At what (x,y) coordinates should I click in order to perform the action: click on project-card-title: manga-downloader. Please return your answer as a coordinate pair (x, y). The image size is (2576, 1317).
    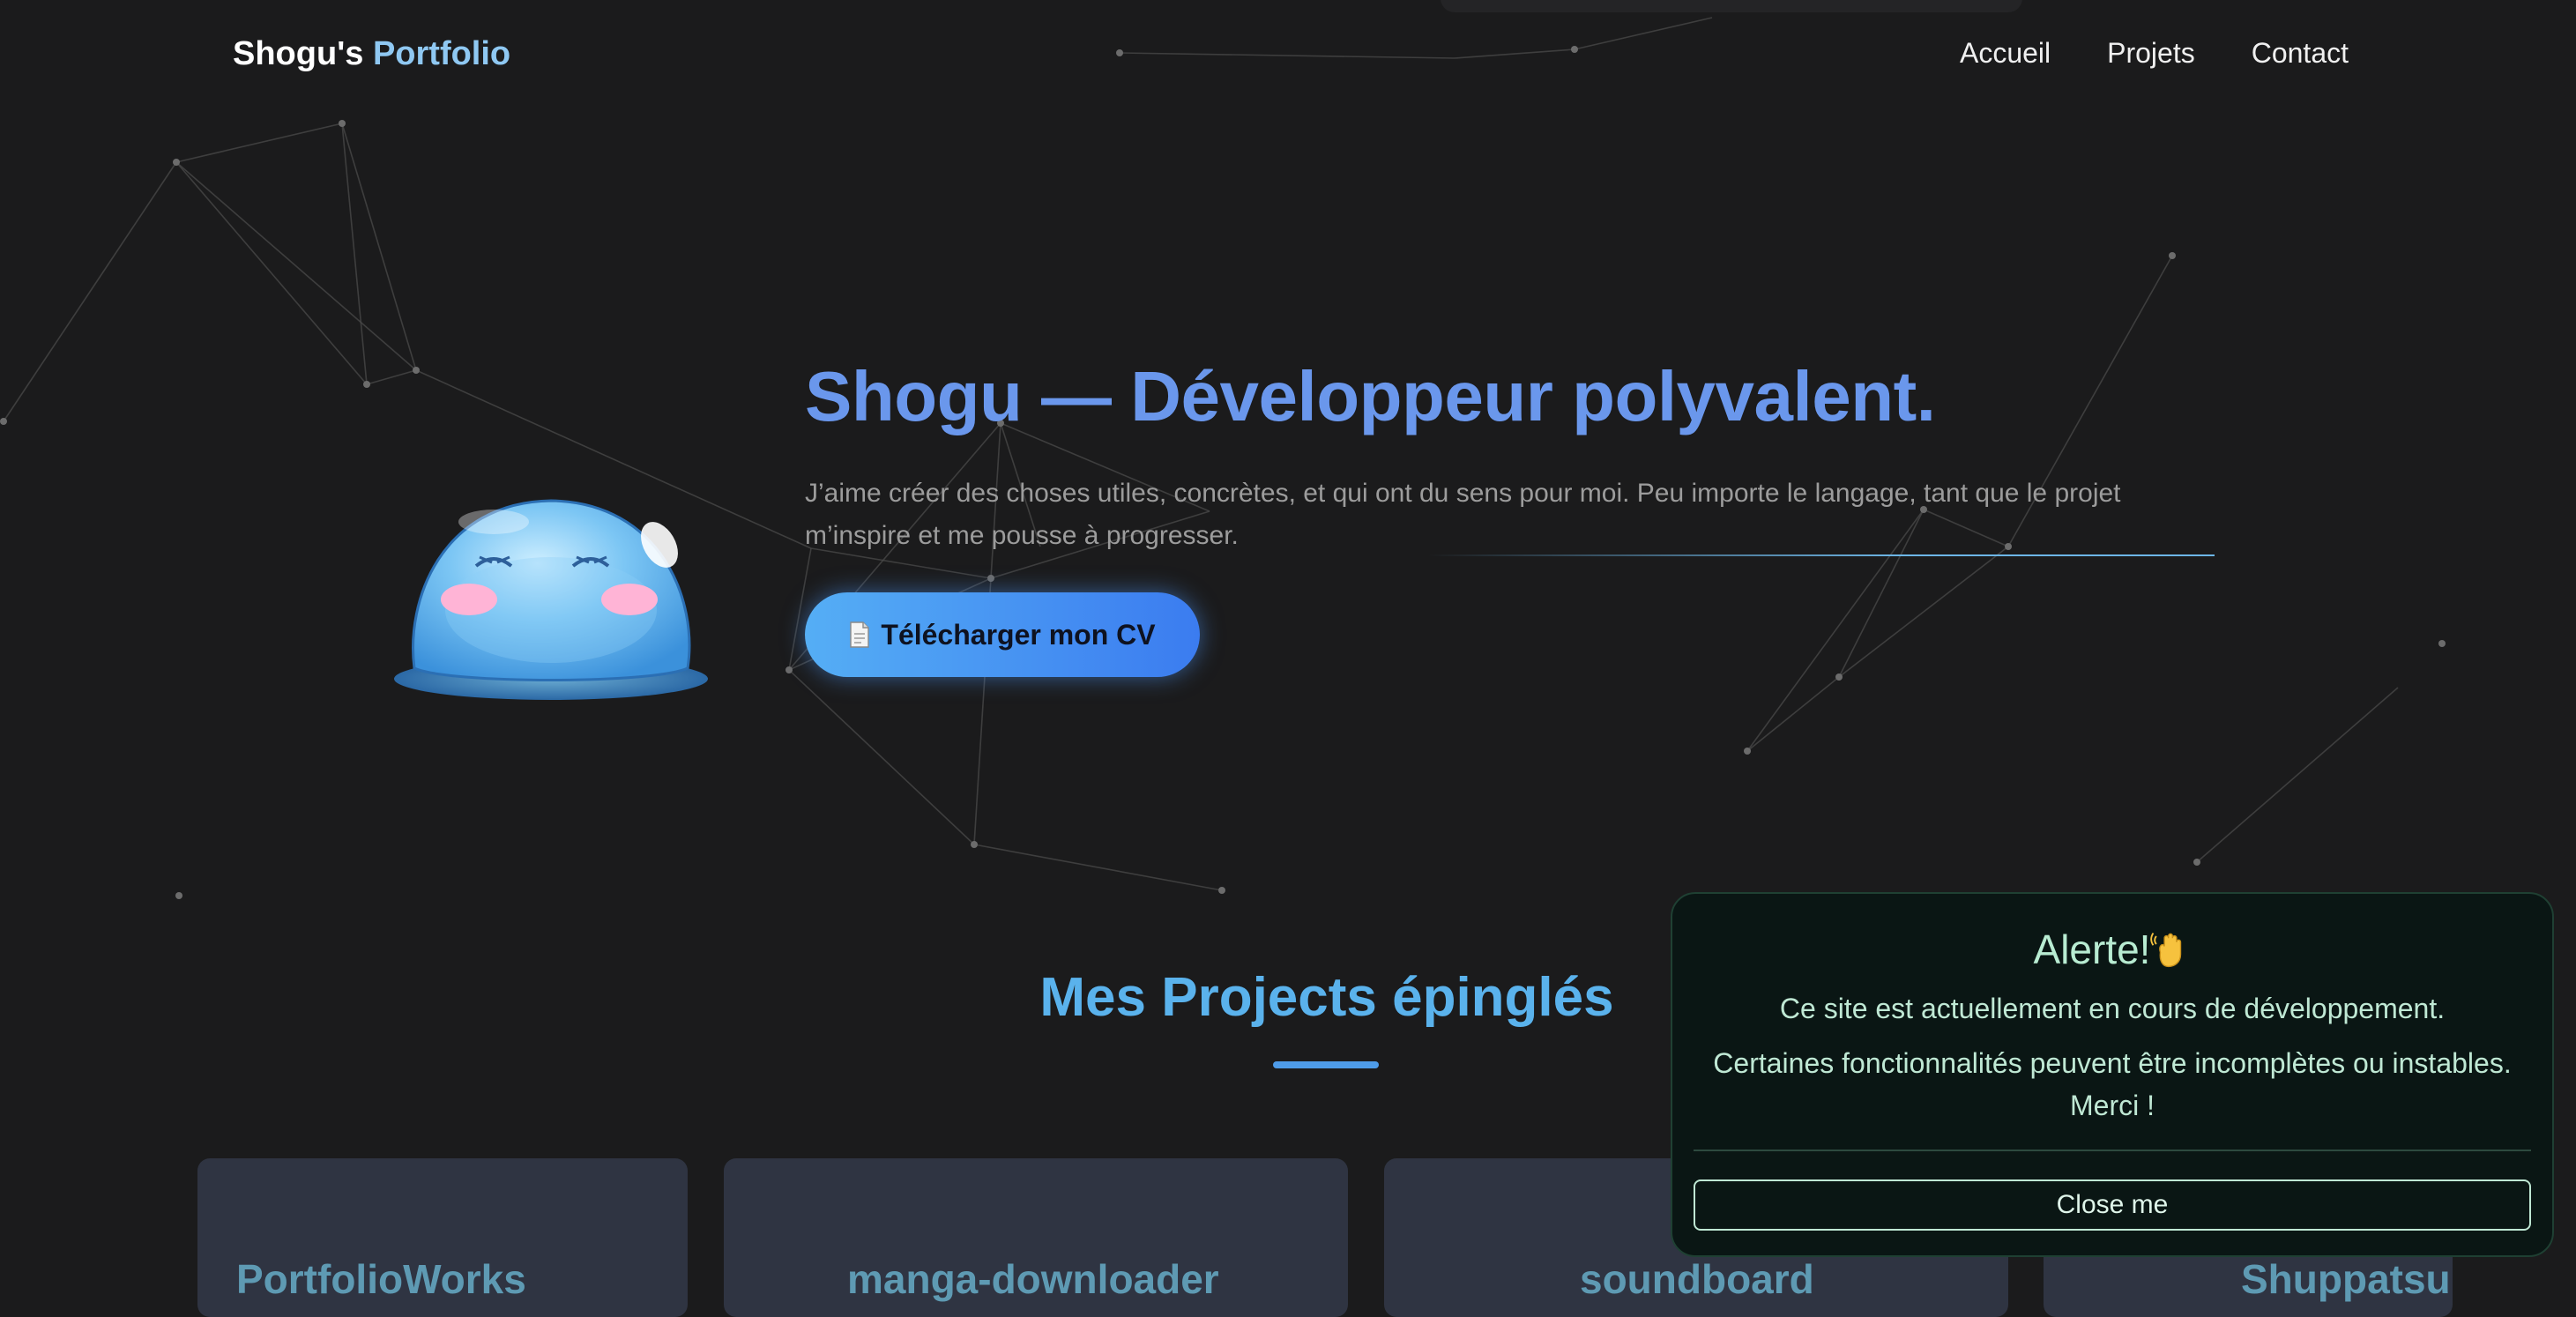
    Looking at the image, I should click on (1033, 1279).